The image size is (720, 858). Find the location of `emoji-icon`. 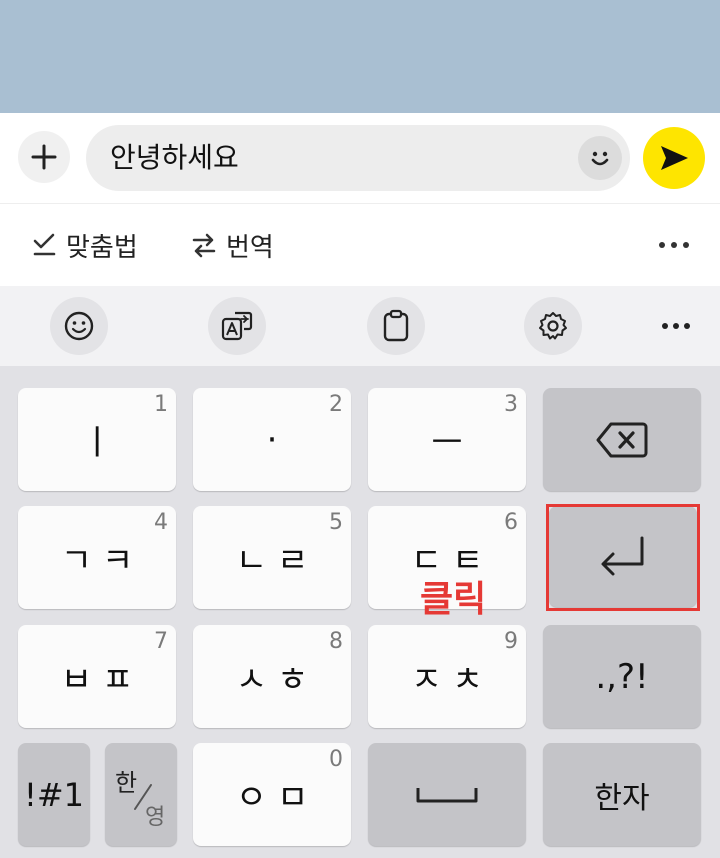

emoji-icon is located at coordinates (79, 326).